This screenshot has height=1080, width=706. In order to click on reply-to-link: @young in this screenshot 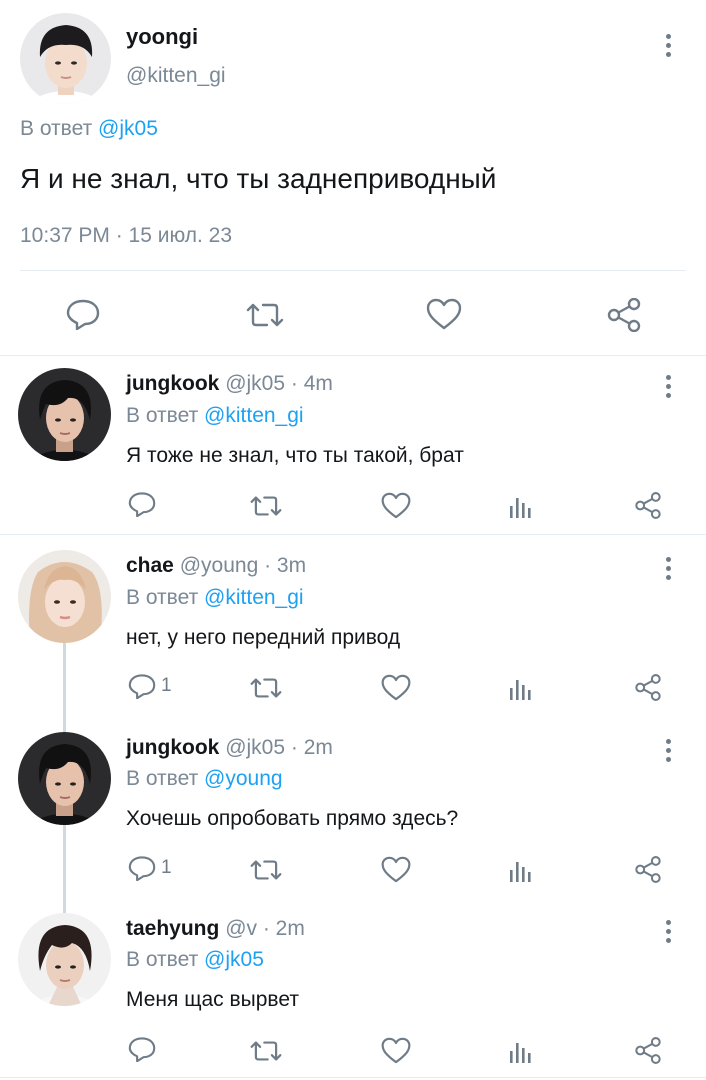, I will do `click(243, 778)`.